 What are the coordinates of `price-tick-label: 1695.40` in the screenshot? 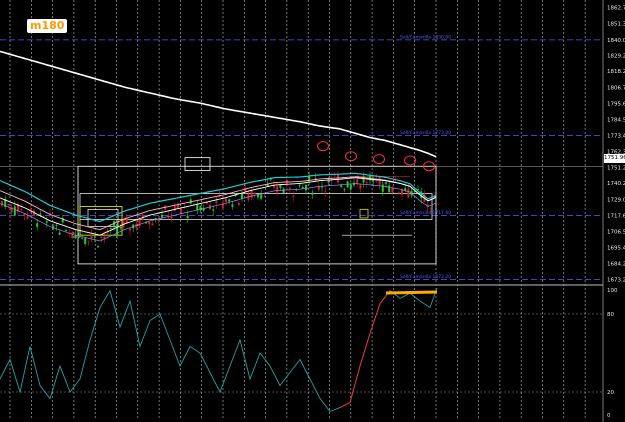 It's located at (616, 249).